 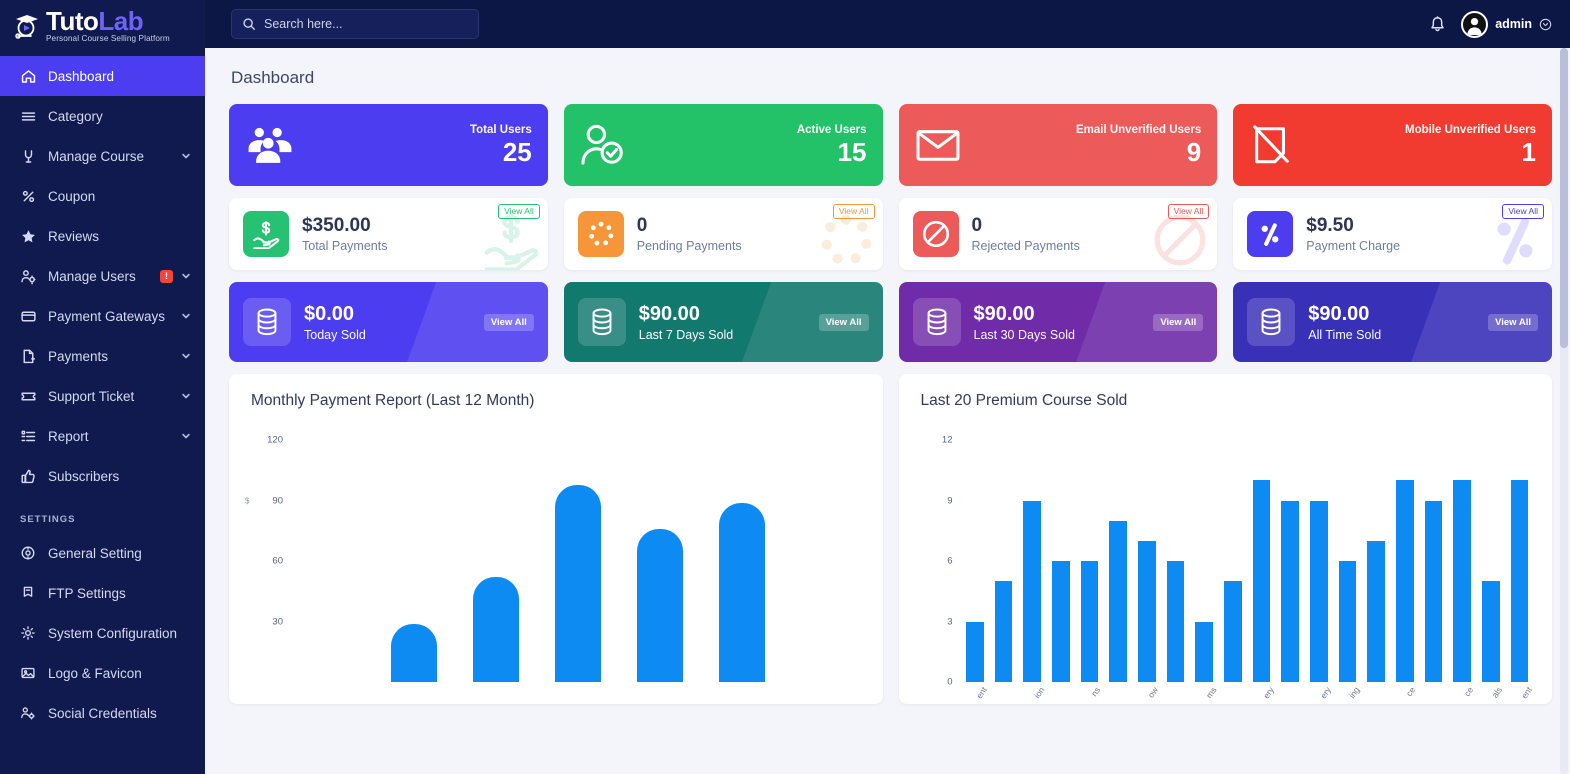 What do you see at coordinates (335, 334) in the screenshot?
I see `sold-card-label: Today Sold` at bounding box center [335, 334].